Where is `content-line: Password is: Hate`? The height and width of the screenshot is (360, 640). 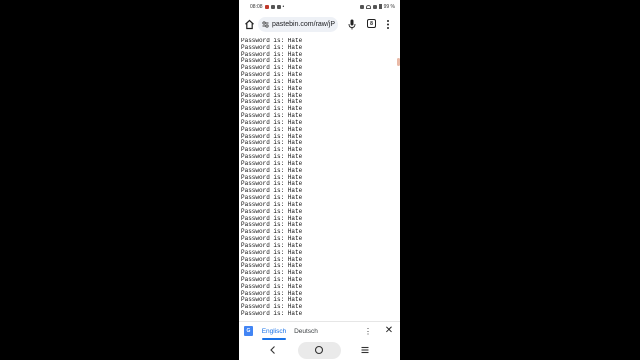 content-line: Password is: Hate is located at coordinates (272, 314).